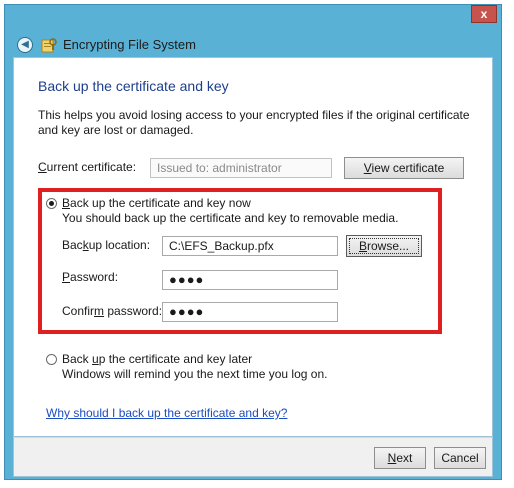 This screenshot has width=514, height=488. Describe the element at coordinates (400, 458) in the screenshot. I see `next-button: Next` at that location.